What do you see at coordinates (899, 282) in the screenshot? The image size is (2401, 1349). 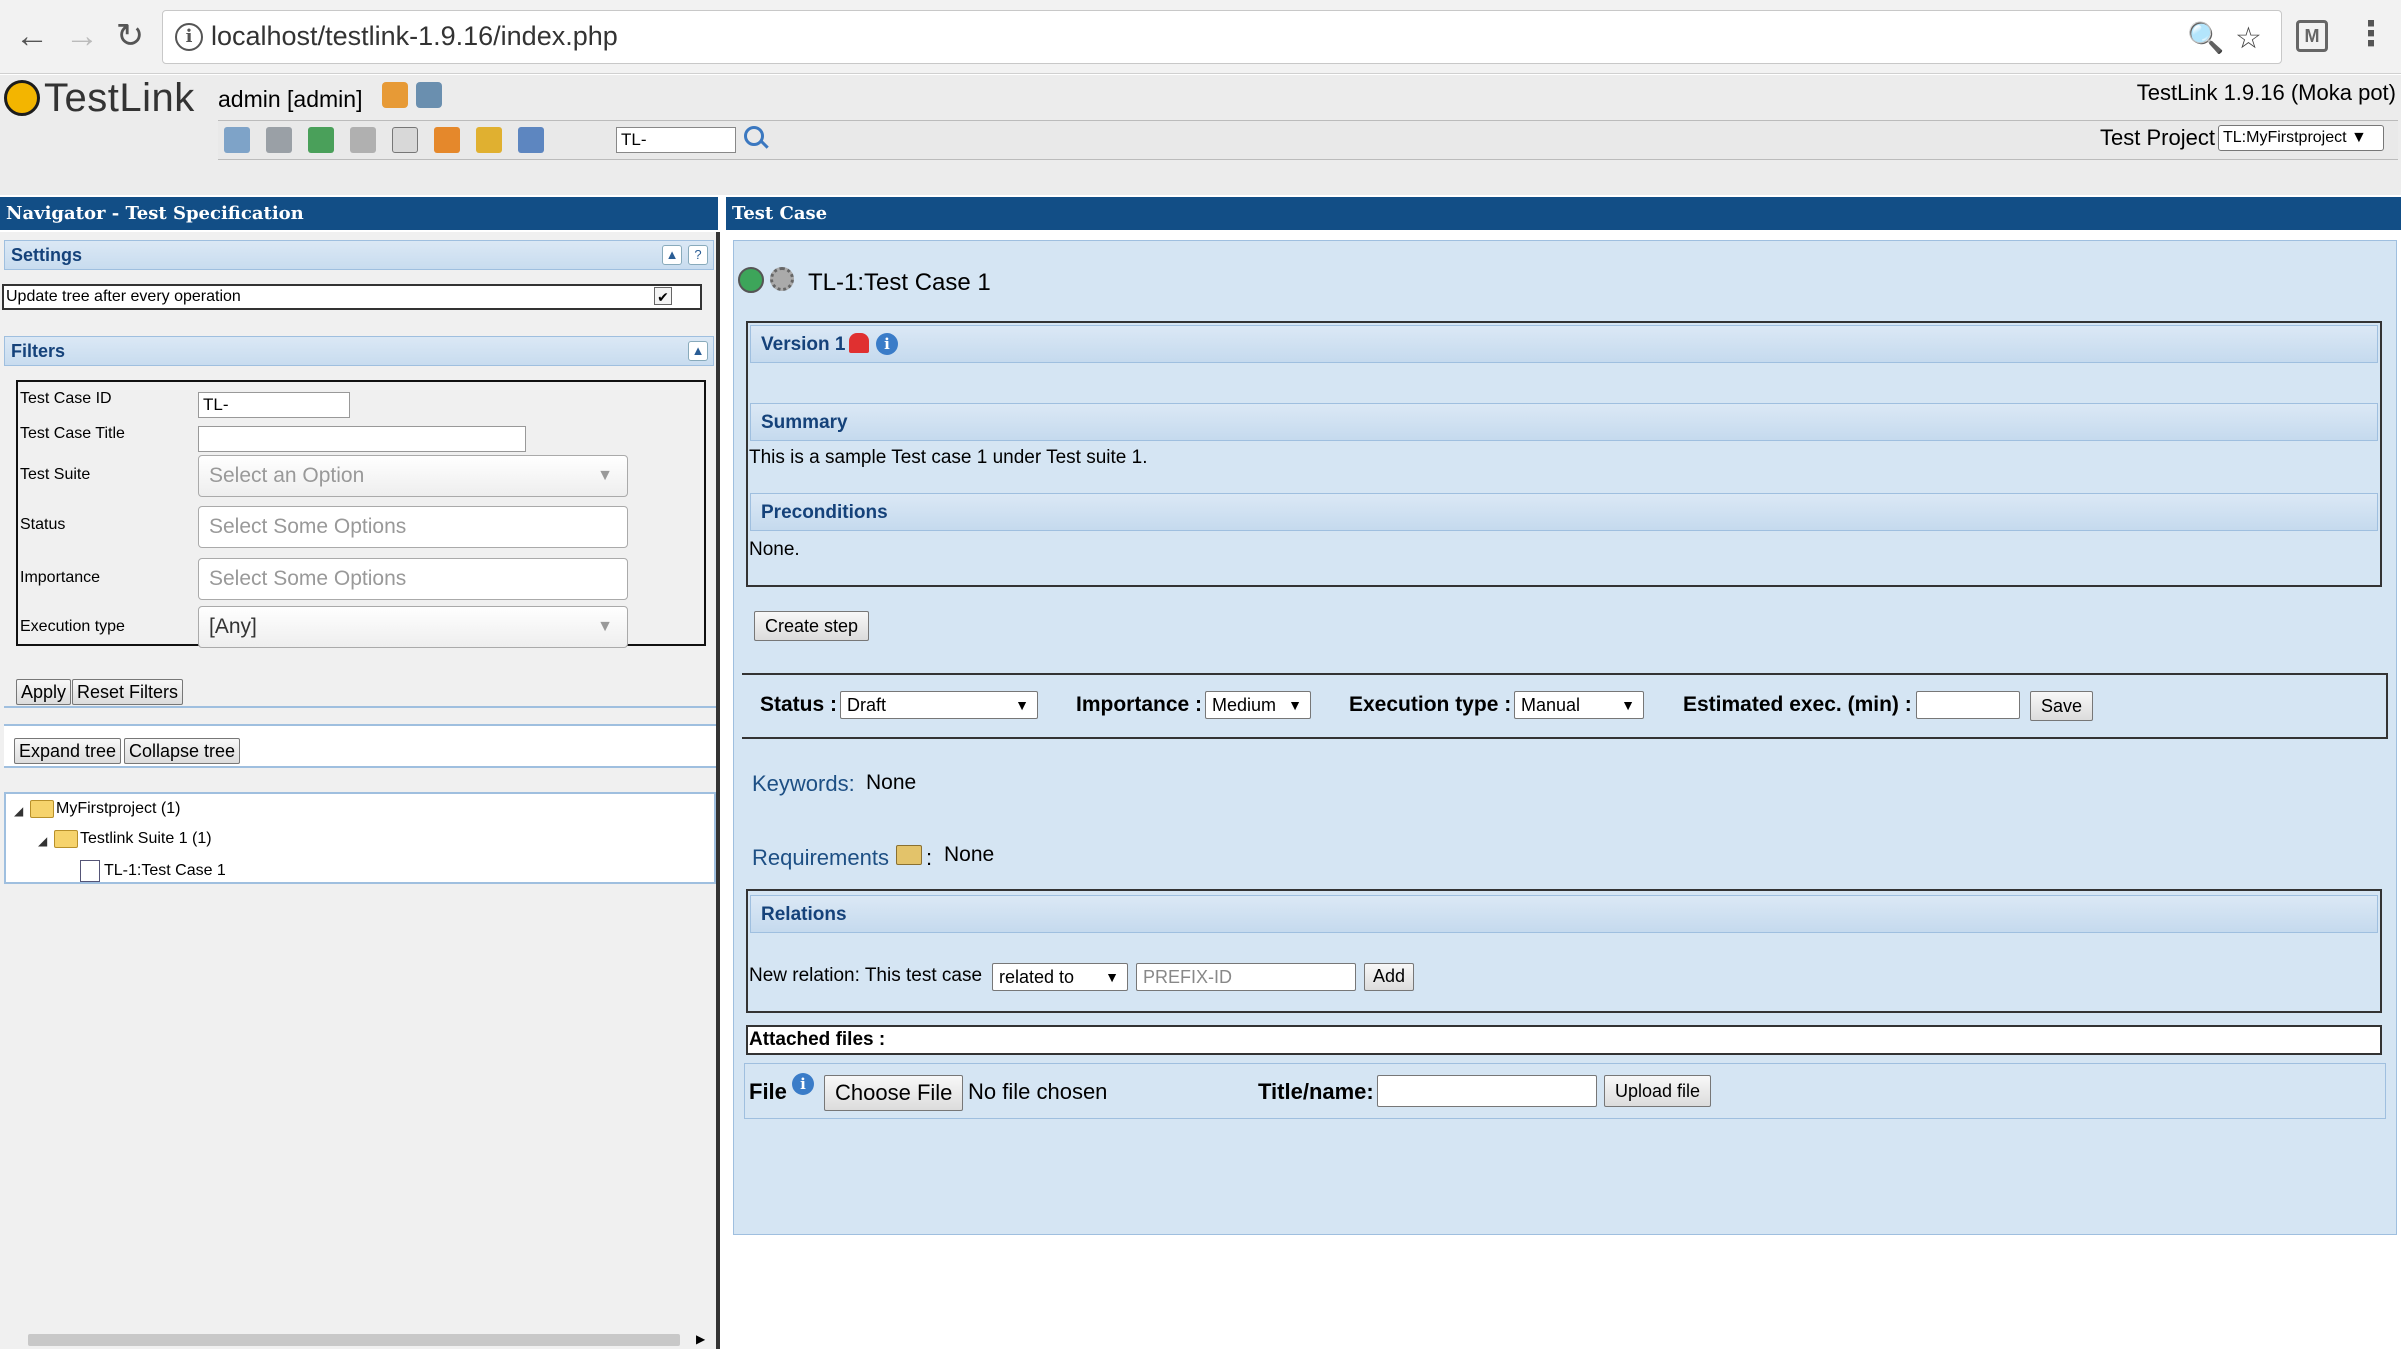 I see `testcase-title: TL-1:Test Case 1` at bounding box center [899, 282].